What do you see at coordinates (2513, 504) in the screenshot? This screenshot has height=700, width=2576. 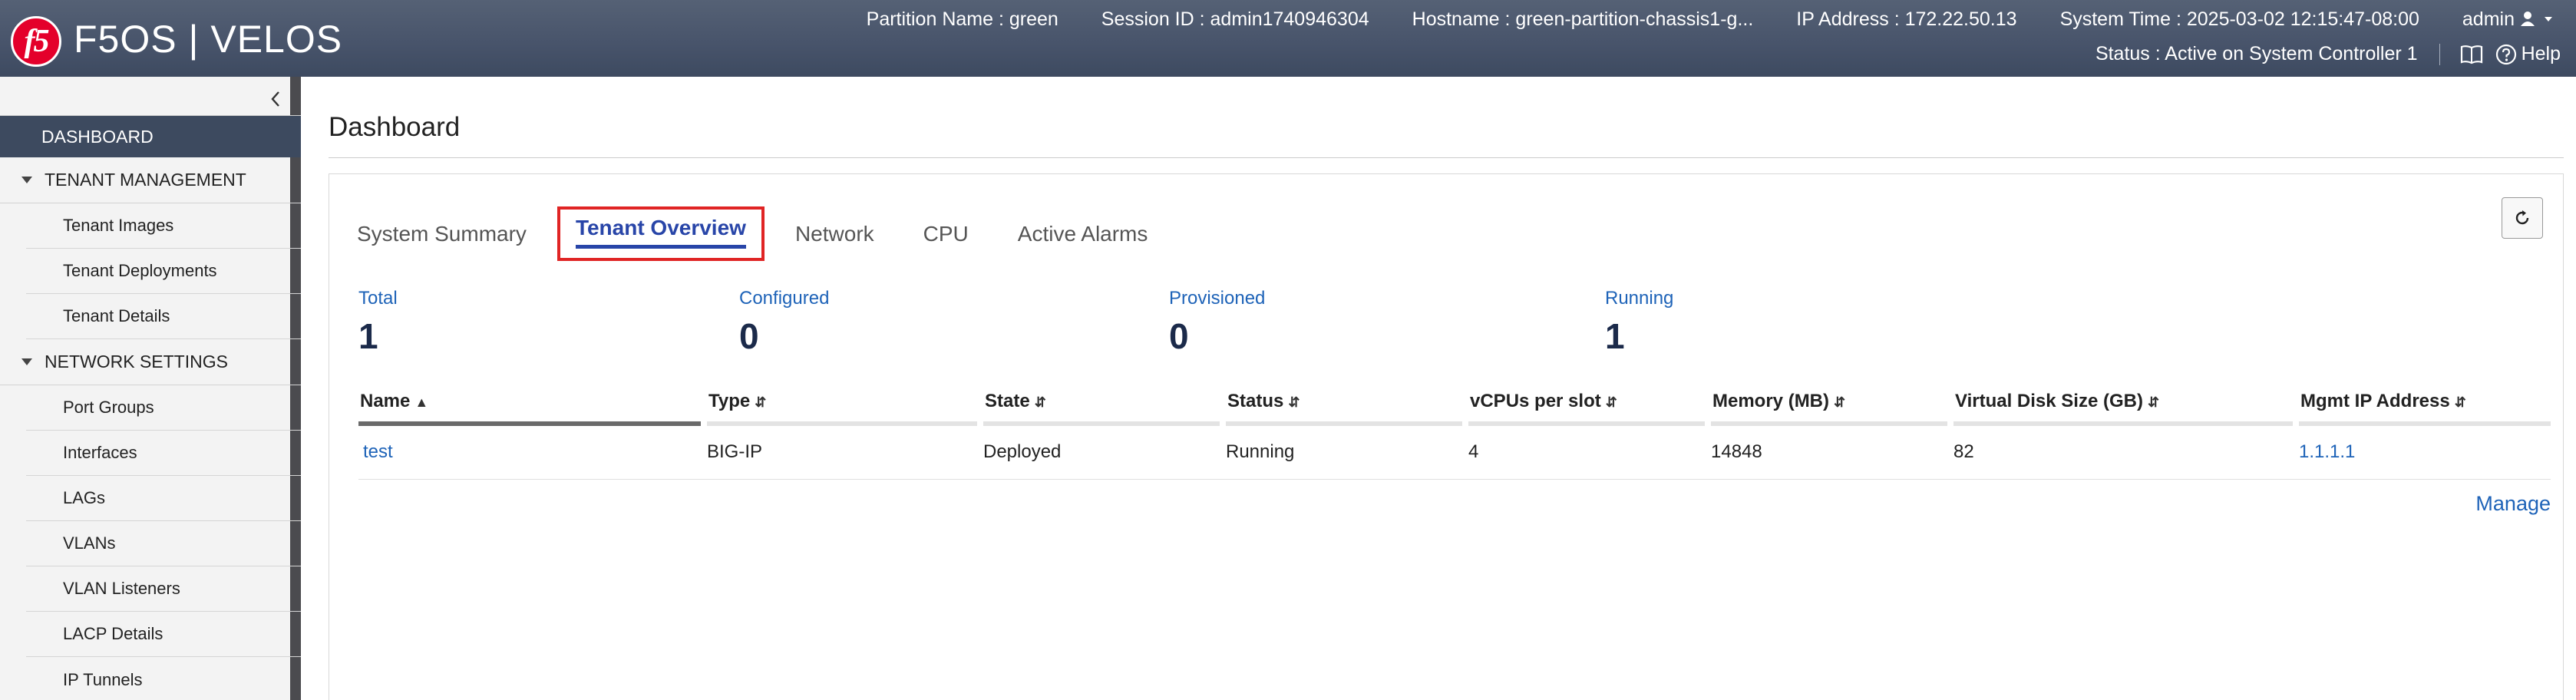 I see `manage-link: Manage` at bounding box center [2513, 504].